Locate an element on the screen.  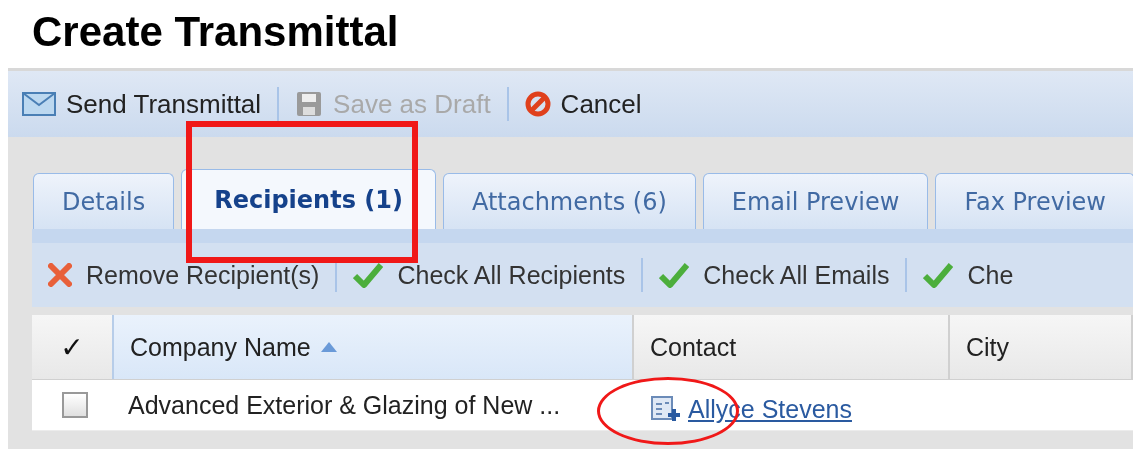
add-contact-icon is located at coordinates (666, 409).